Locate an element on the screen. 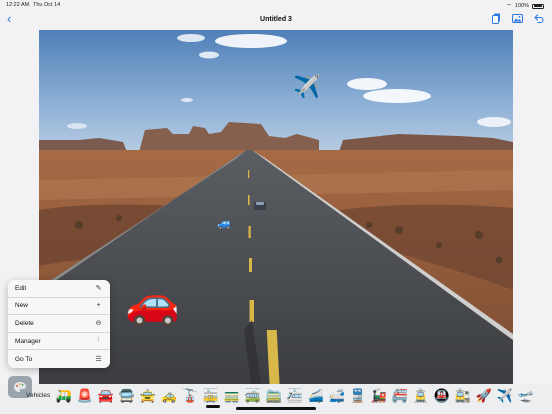 This screenshot has height=414, width=552. menu-item-delete: Delete ⊖ is located at coordinates (59, 324).